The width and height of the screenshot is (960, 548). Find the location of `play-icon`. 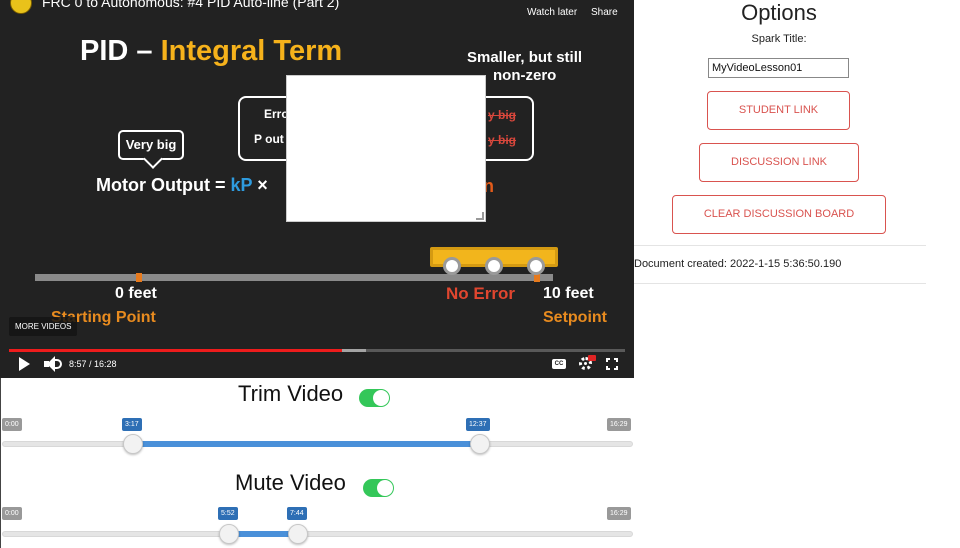

play-icon is located at coordinates (24, 364).